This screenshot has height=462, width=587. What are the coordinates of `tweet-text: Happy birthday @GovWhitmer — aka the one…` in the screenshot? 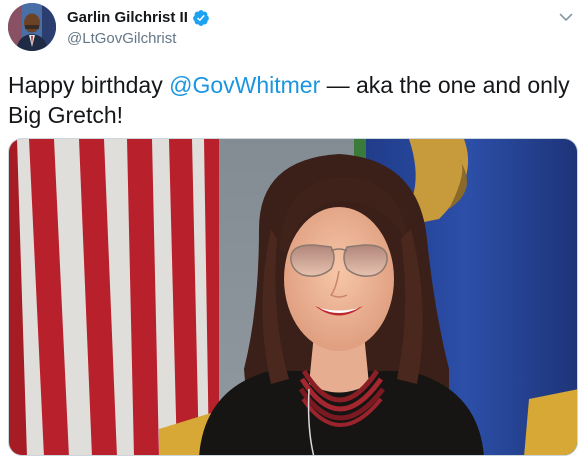 It's located at (293, 100).